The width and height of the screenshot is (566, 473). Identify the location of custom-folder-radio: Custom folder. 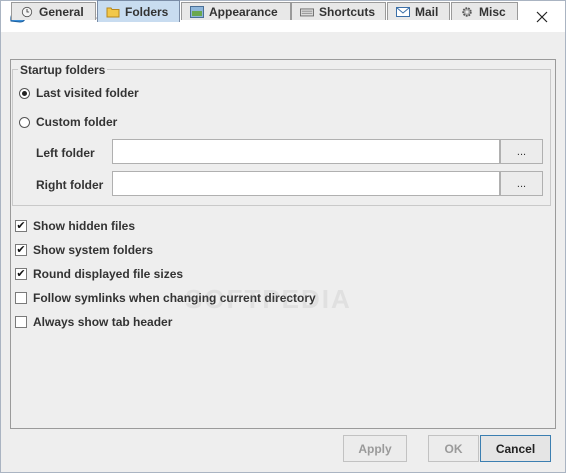
(68, 122).